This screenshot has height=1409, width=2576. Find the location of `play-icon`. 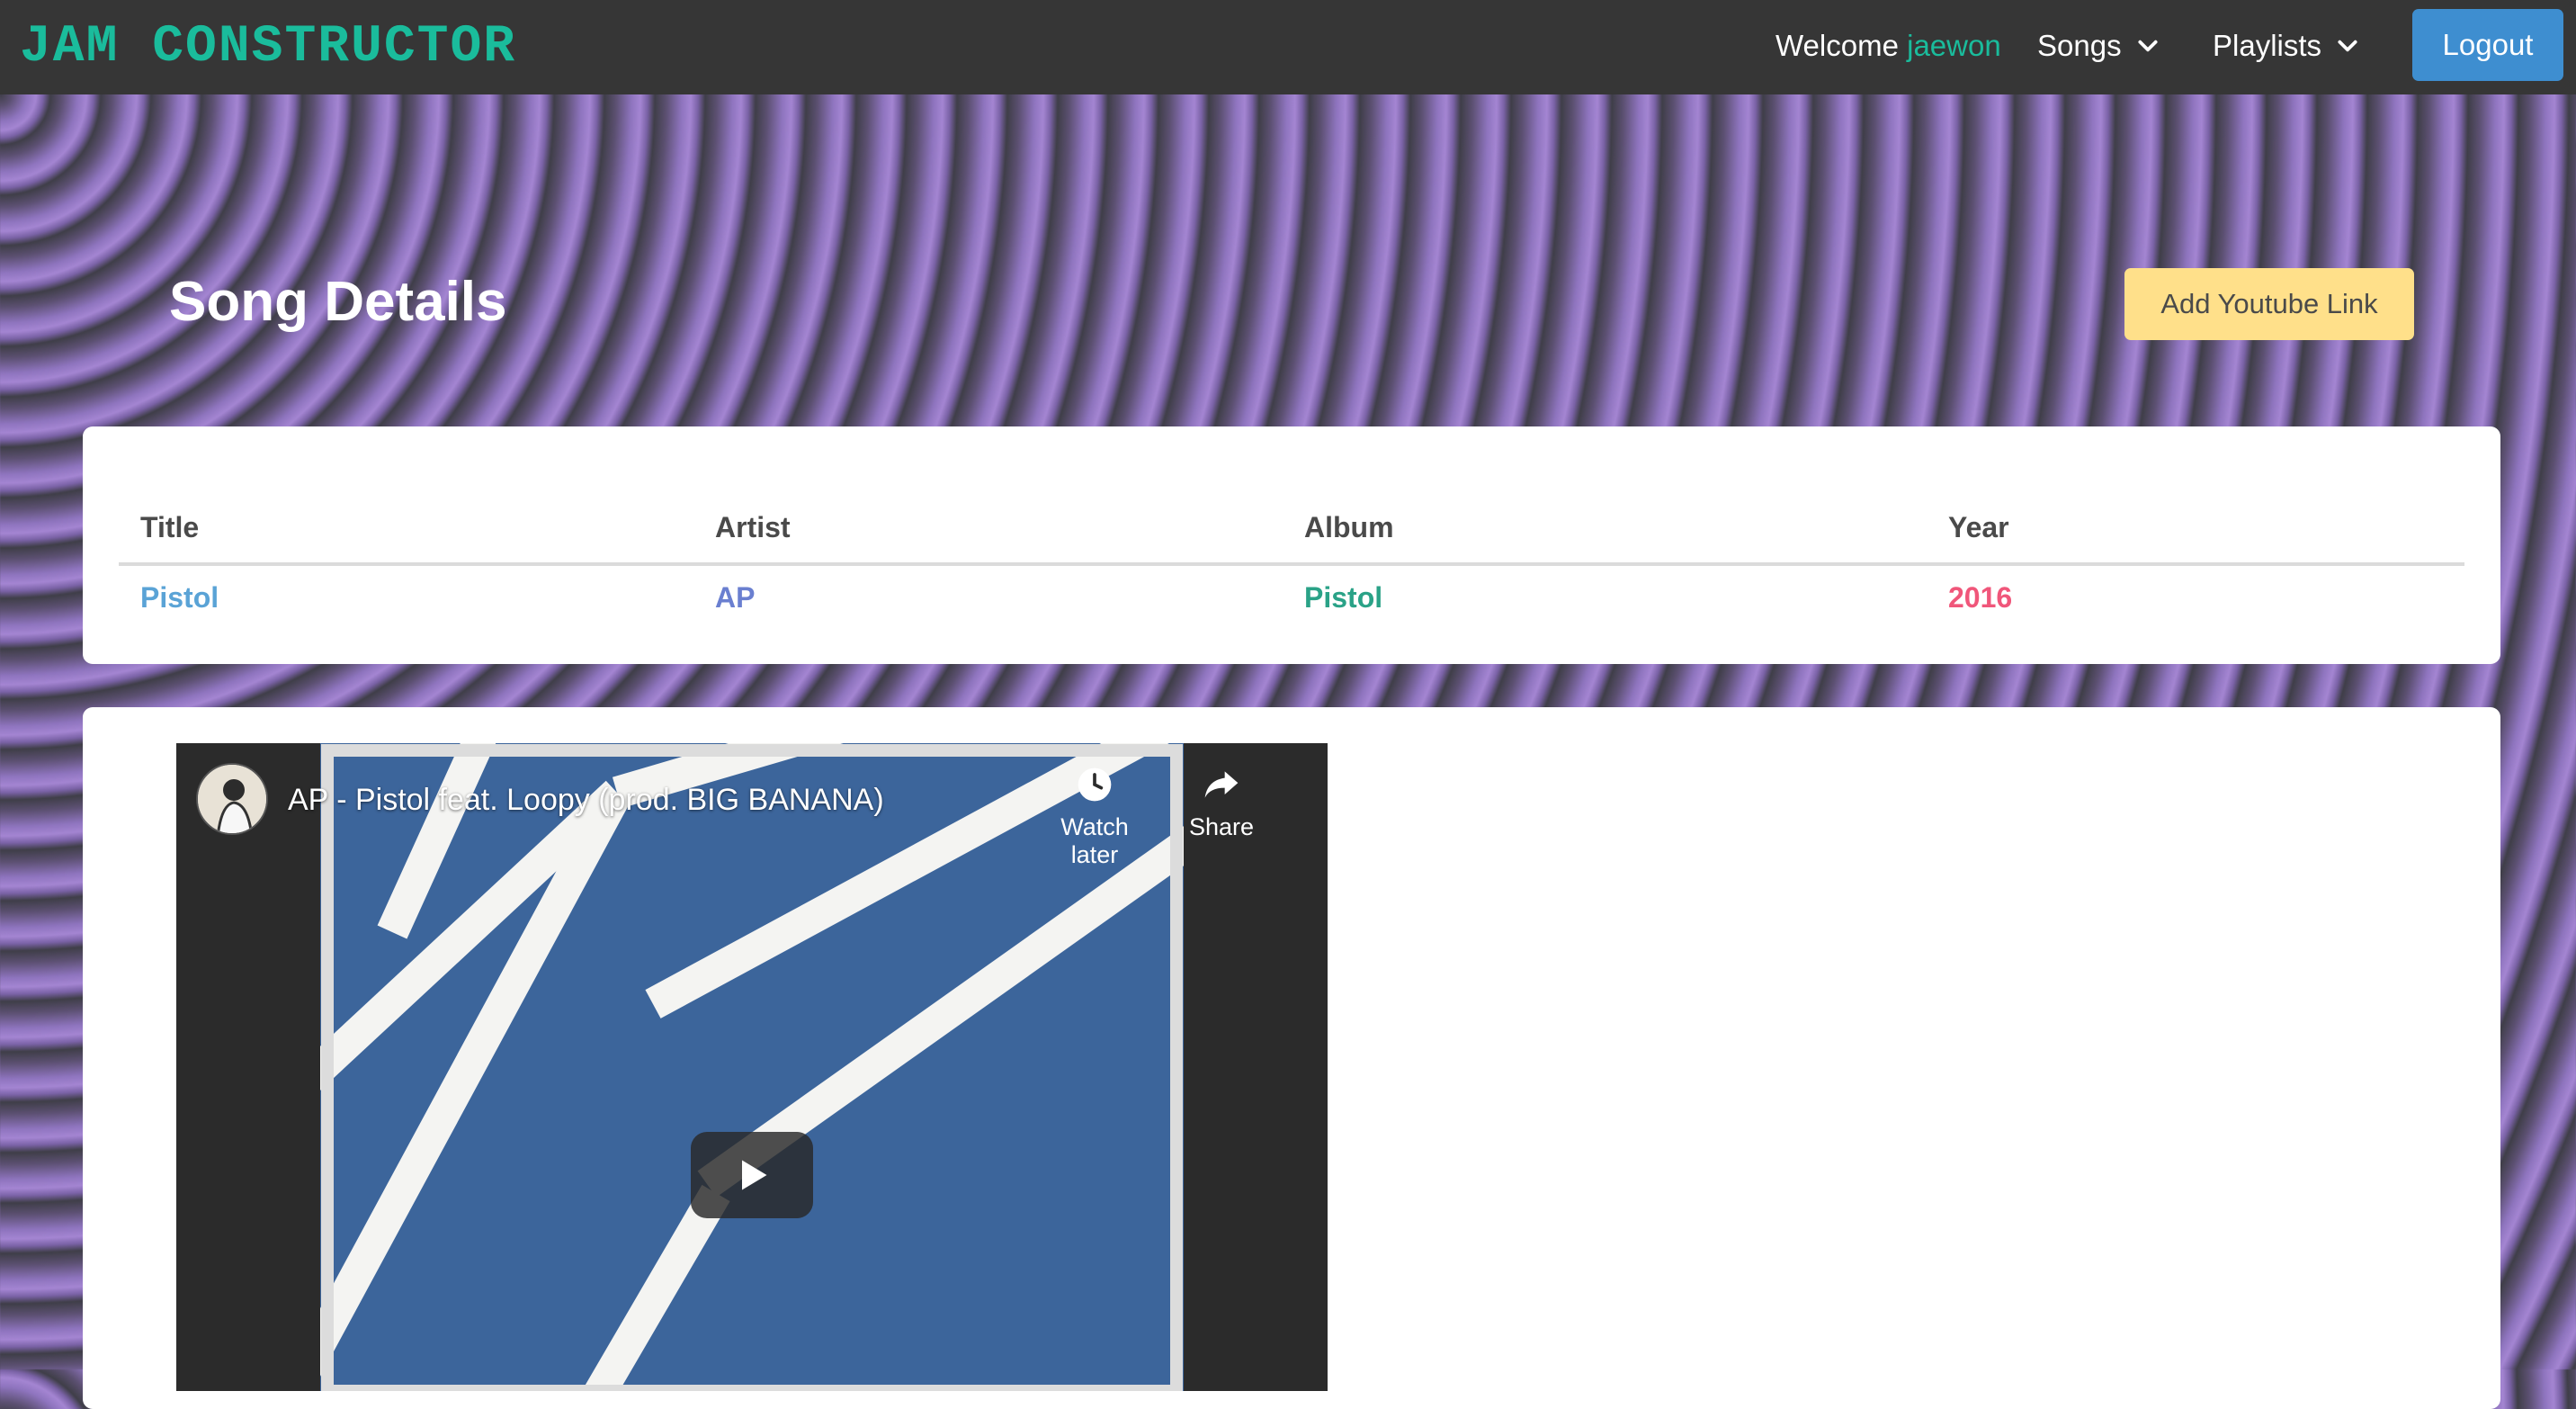

play-icon is located at coordinates (754, 1175).